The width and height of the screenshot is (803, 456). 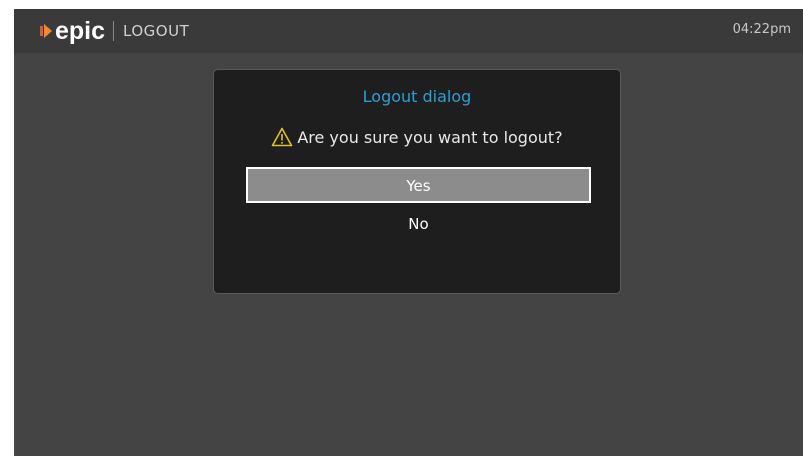 What do you see at coordinates (418, 185) in the screenshot?
I see `yes-button: Yes` at bounding box center [418, 185].